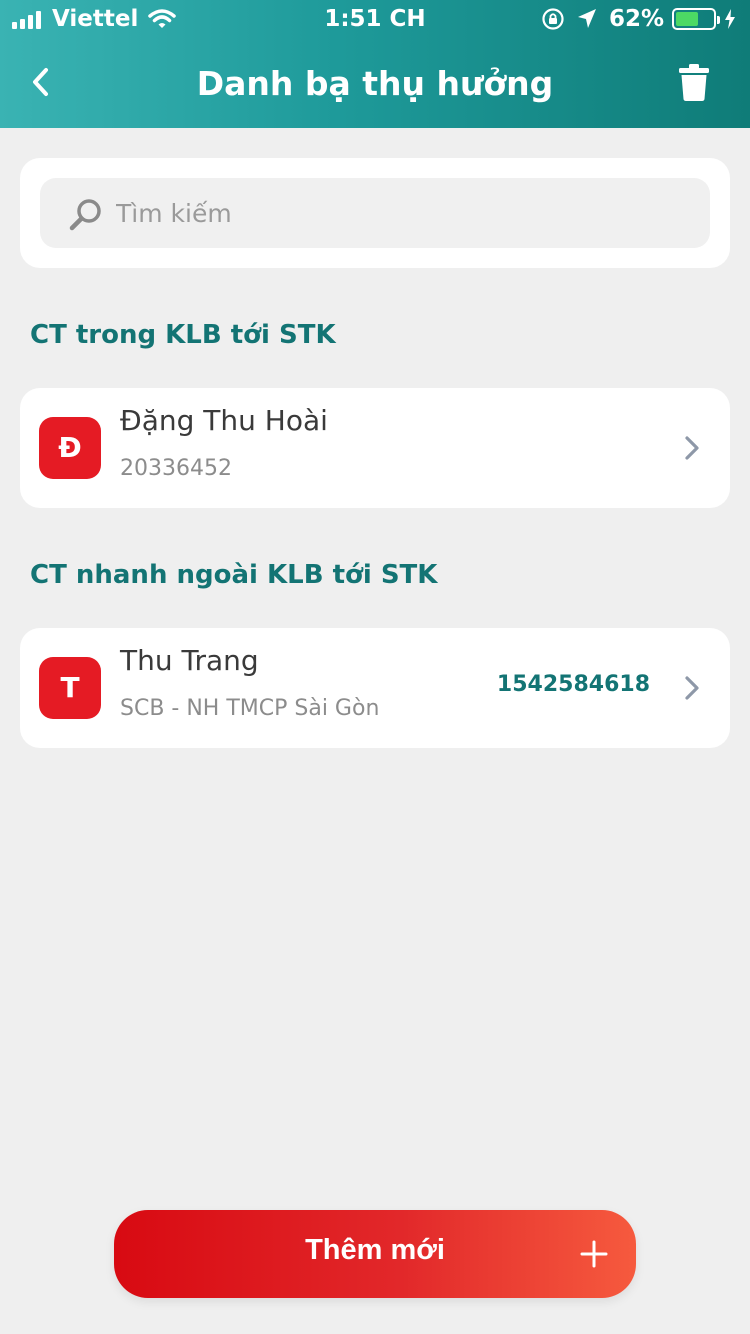 The image size is (750, 1334). I want to click on contact-account-number: 1542584618, so click(573, 684).